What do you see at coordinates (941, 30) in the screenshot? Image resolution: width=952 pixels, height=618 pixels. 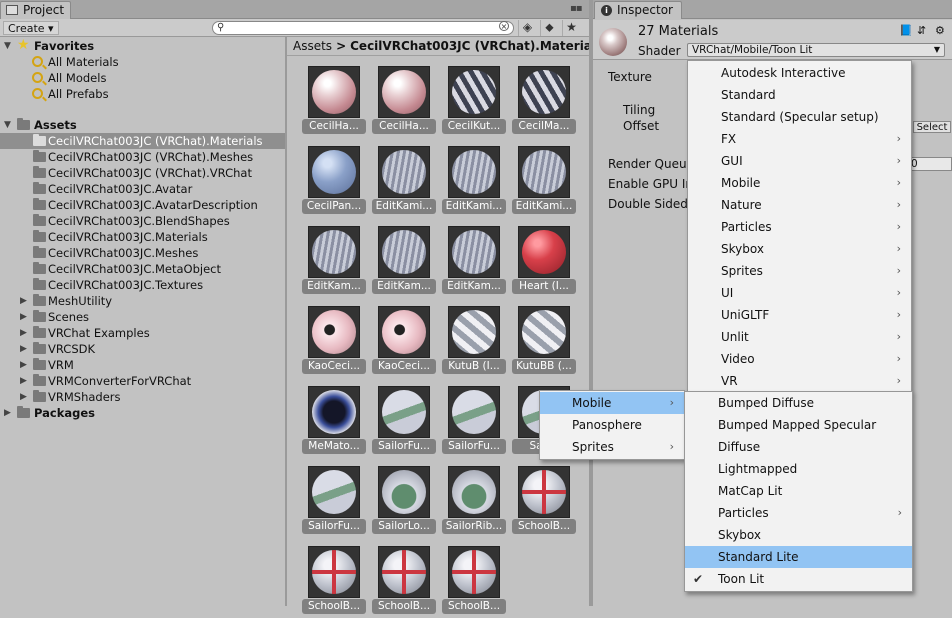 I see `gear-icon: ⚙` at bounding box center [941, 30].